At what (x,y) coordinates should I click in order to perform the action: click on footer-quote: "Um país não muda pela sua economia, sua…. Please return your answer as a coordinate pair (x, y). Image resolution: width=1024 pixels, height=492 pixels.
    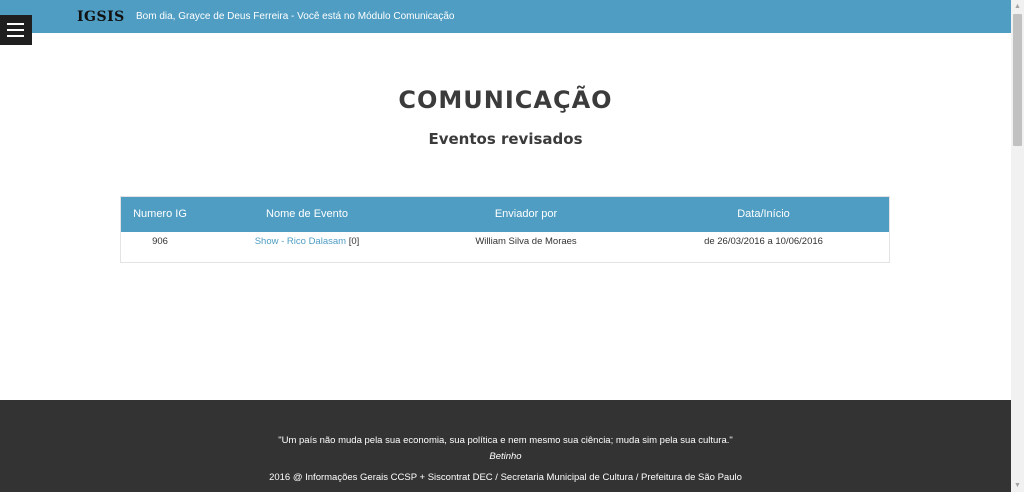
    Looking at the image, I should click on (505, 440).